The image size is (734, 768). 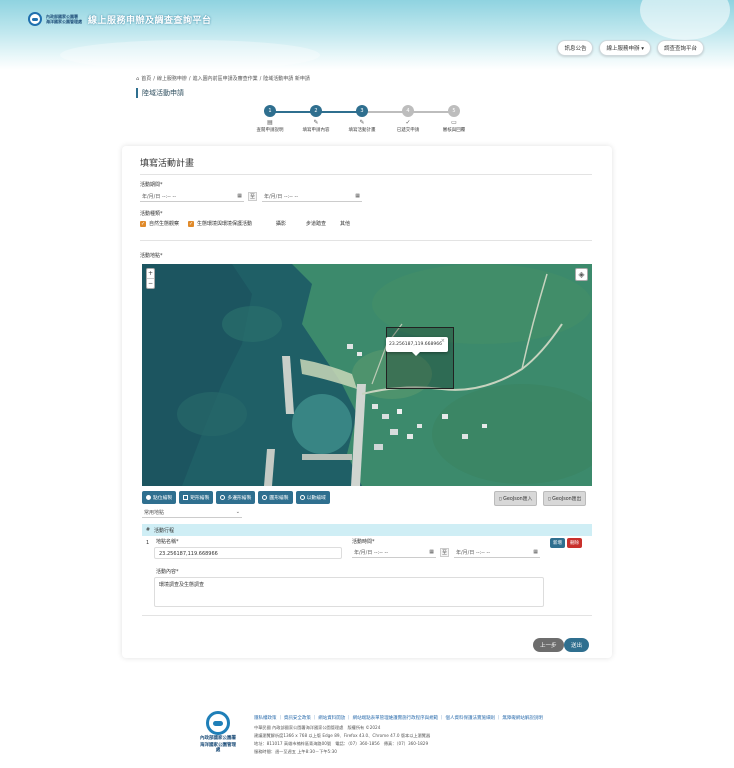 What do you see at coordinates (279, 498) in the screenshot?
I see `tool-label: 圓形繪製` at bounding box center [279, 498].